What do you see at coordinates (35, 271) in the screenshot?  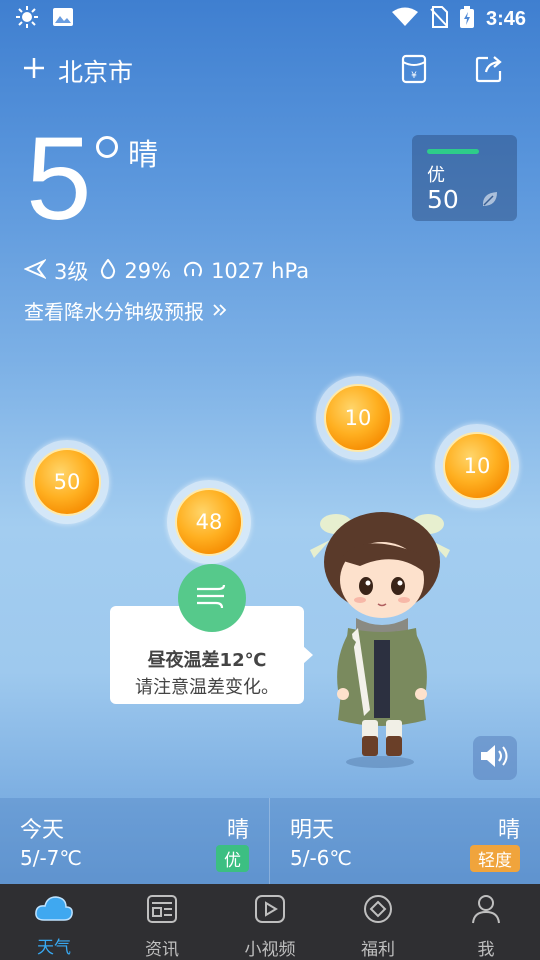 I see `wind-direction-icon` at bounding box center [35, 271].